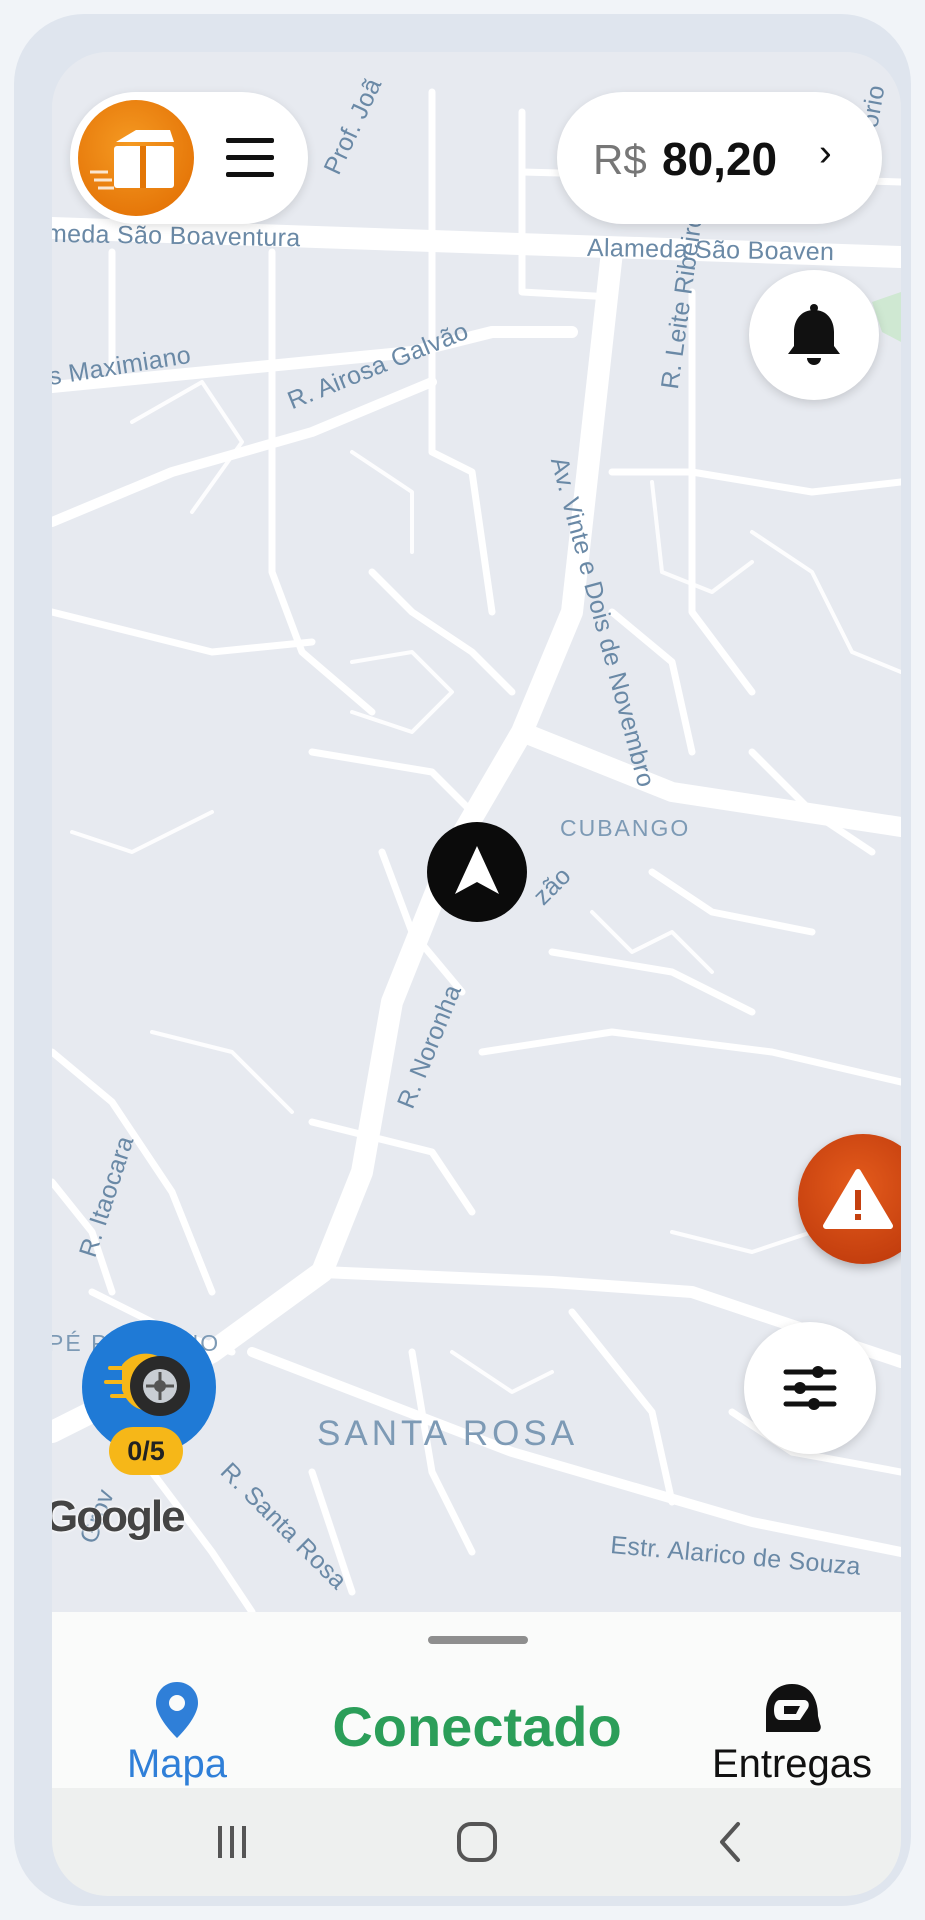  What do you see at coordinates (119, 1516) in the screenshot?
I see `google-attribution: Google` at bounding box center [119, 1516].